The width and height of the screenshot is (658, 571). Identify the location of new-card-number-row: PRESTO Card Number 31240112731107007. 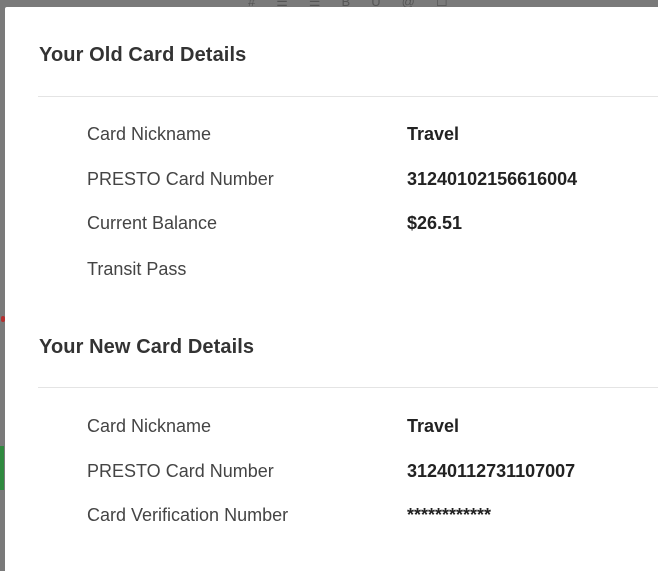
(367, 473).